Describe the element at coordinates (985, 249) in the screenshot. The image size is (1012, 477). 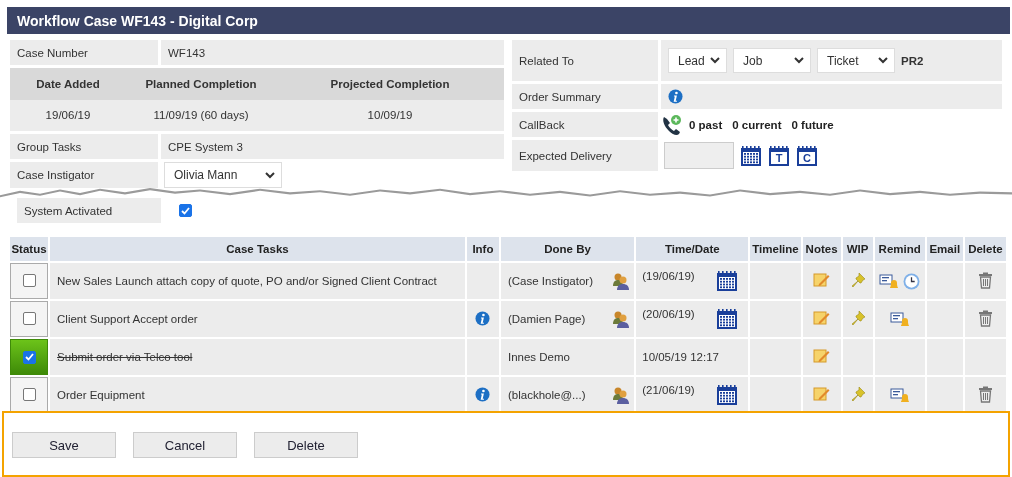
I see `column-header: Delete` at that location.